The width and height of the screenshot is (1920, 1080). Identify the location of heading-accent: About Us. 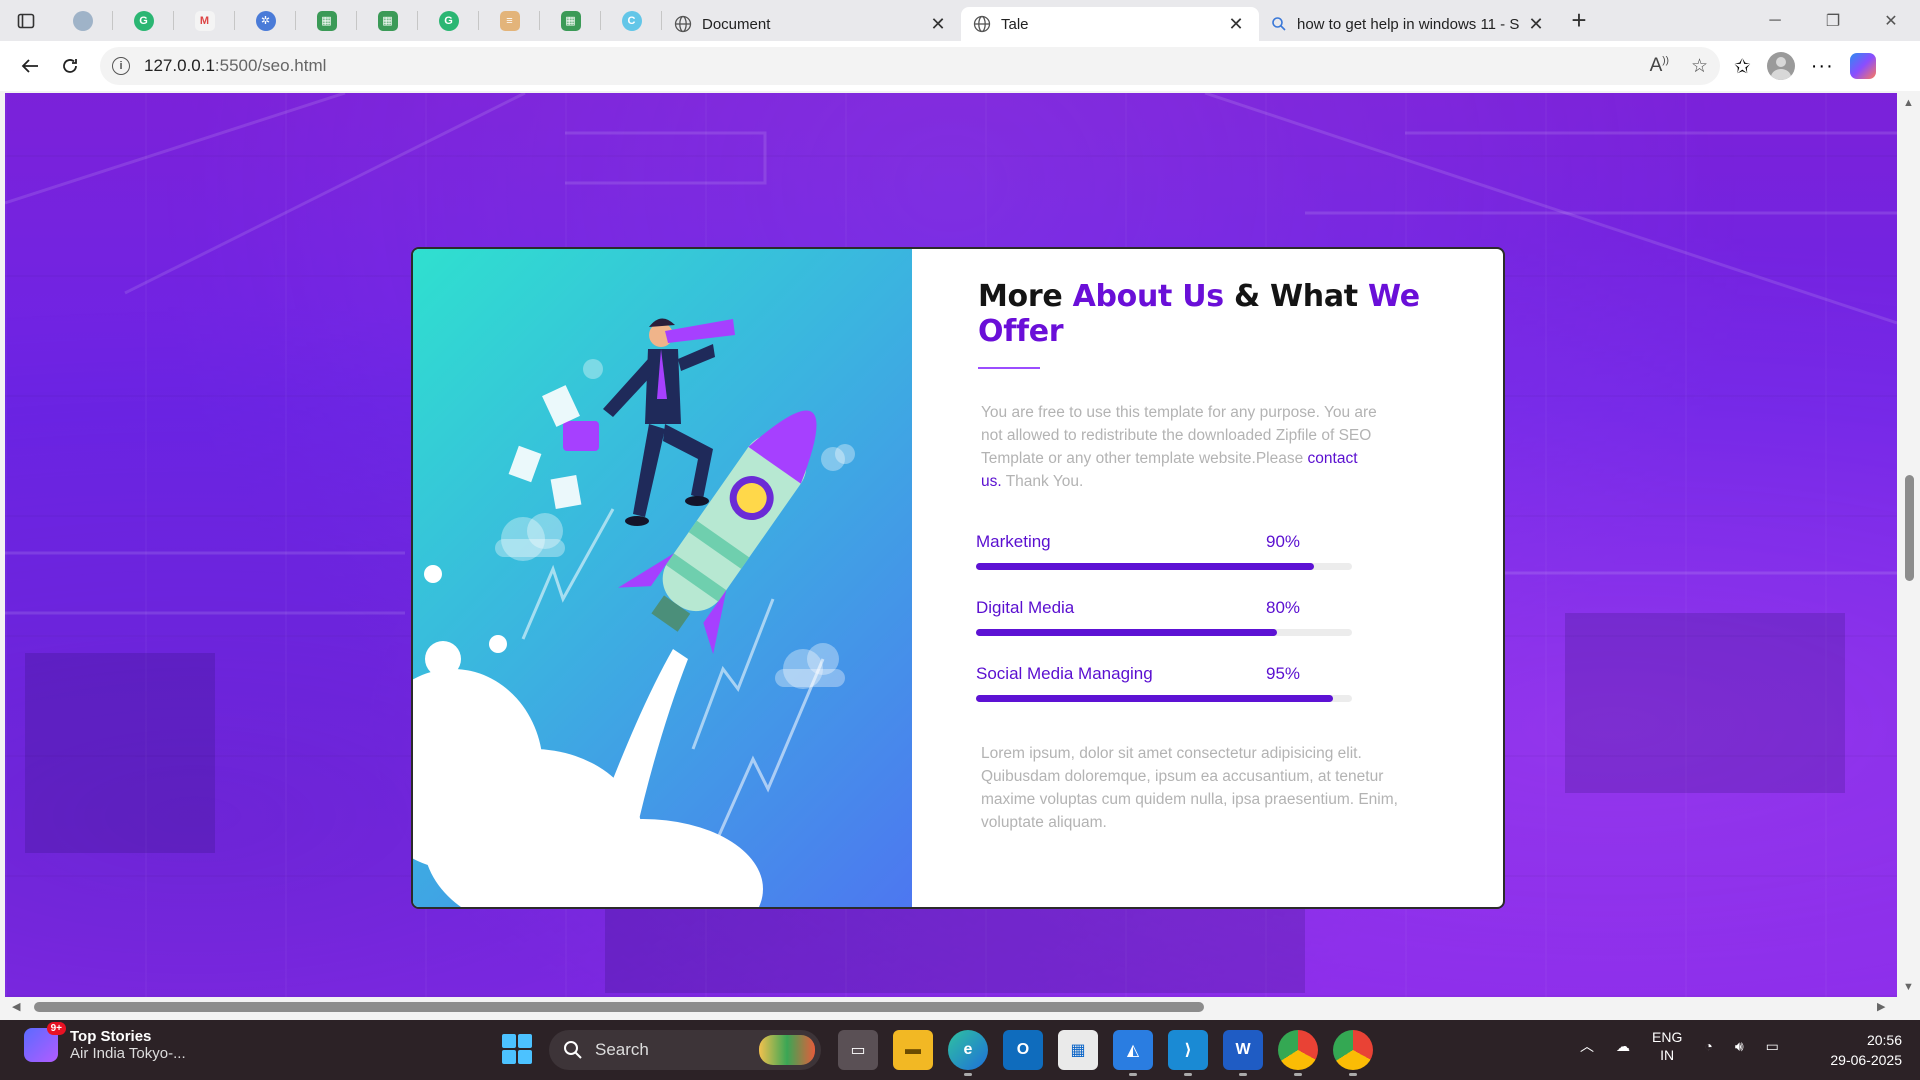
(1148, 296).